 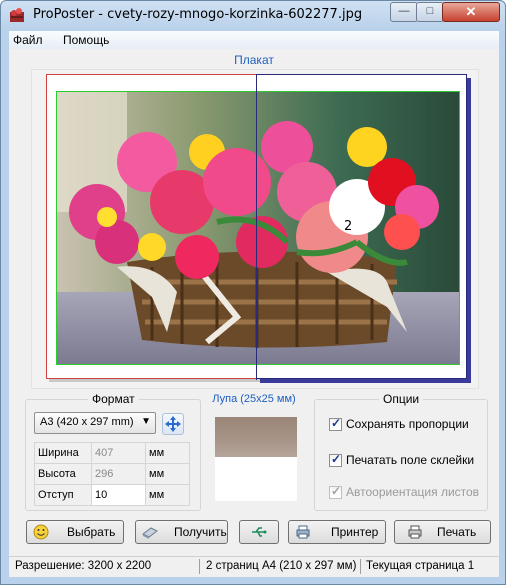 I want to click on page-divider, so click(x=256, y=227).